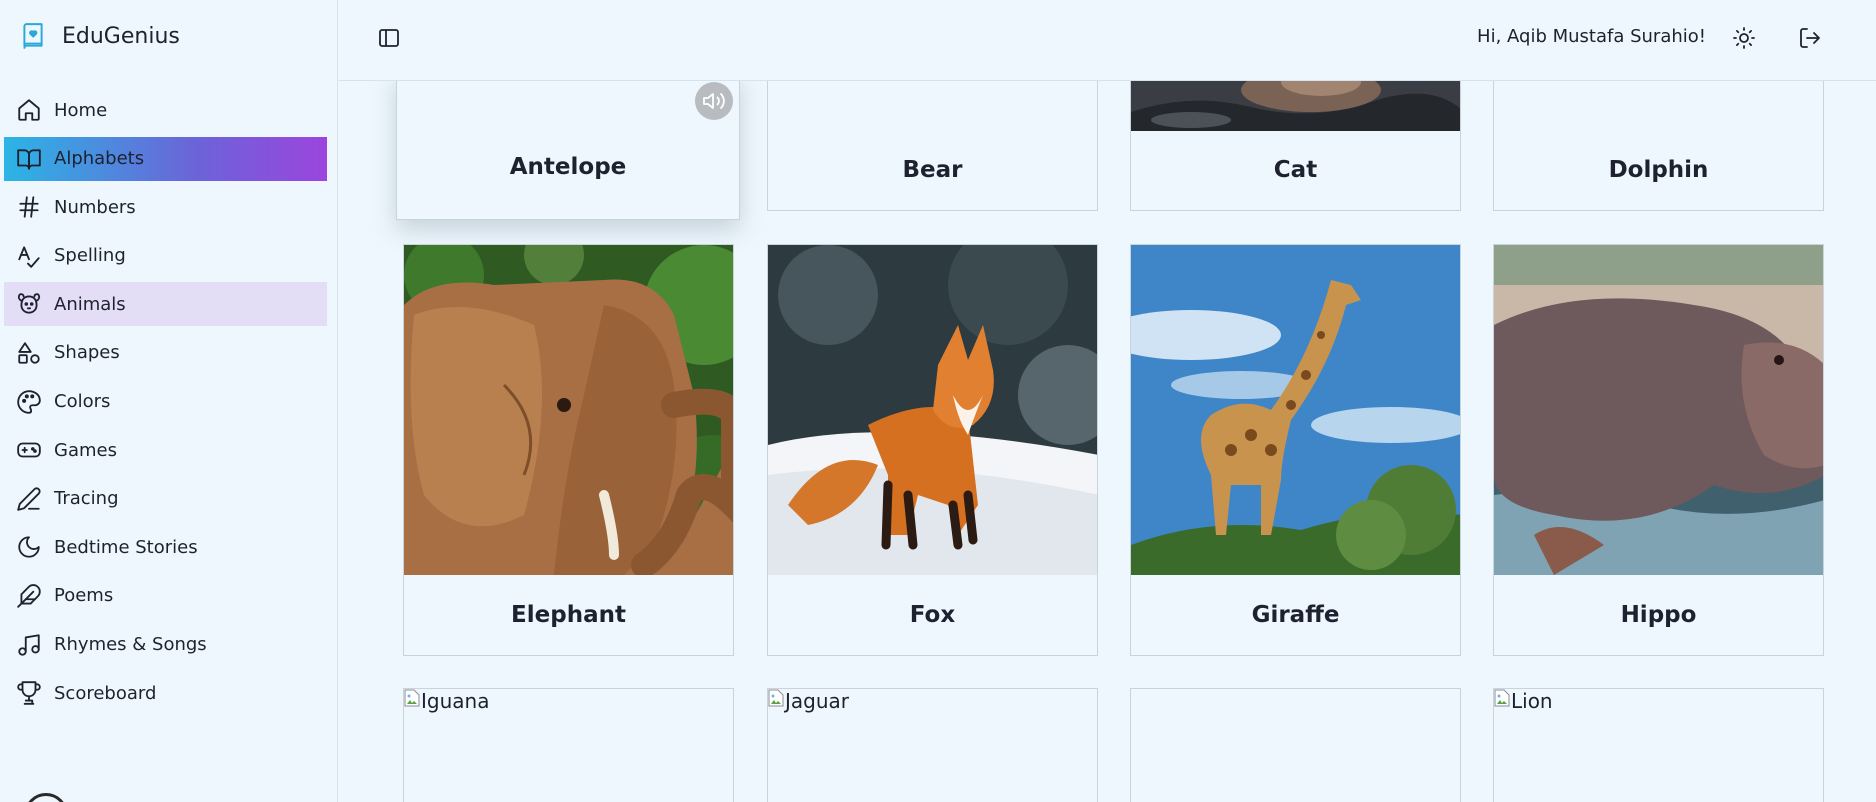 The width and height of the screenshot is (1876, 802). I want to click on sidebar-item-label: Shapes, so click(87, 353).